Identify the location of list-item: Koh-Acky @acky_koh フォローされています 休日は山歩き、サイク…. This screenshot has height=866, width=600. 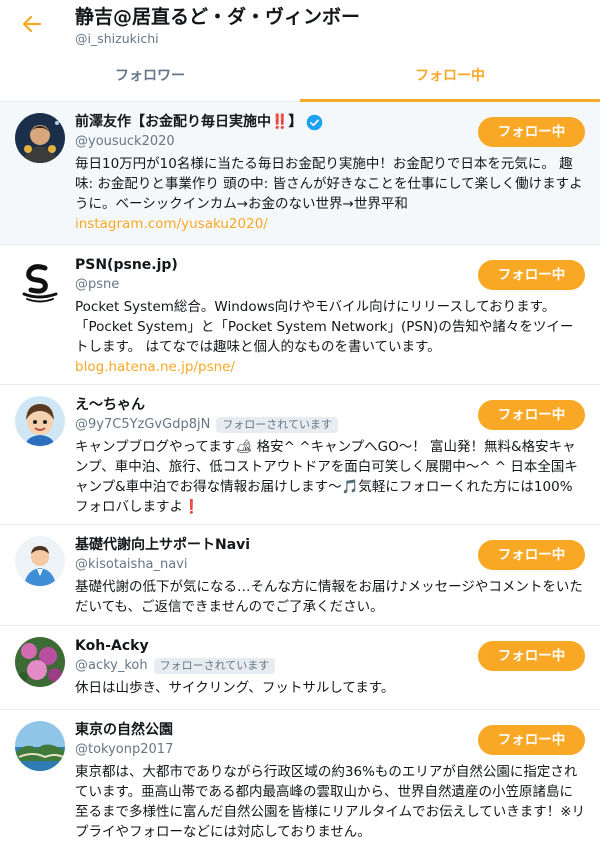
(300, 668).